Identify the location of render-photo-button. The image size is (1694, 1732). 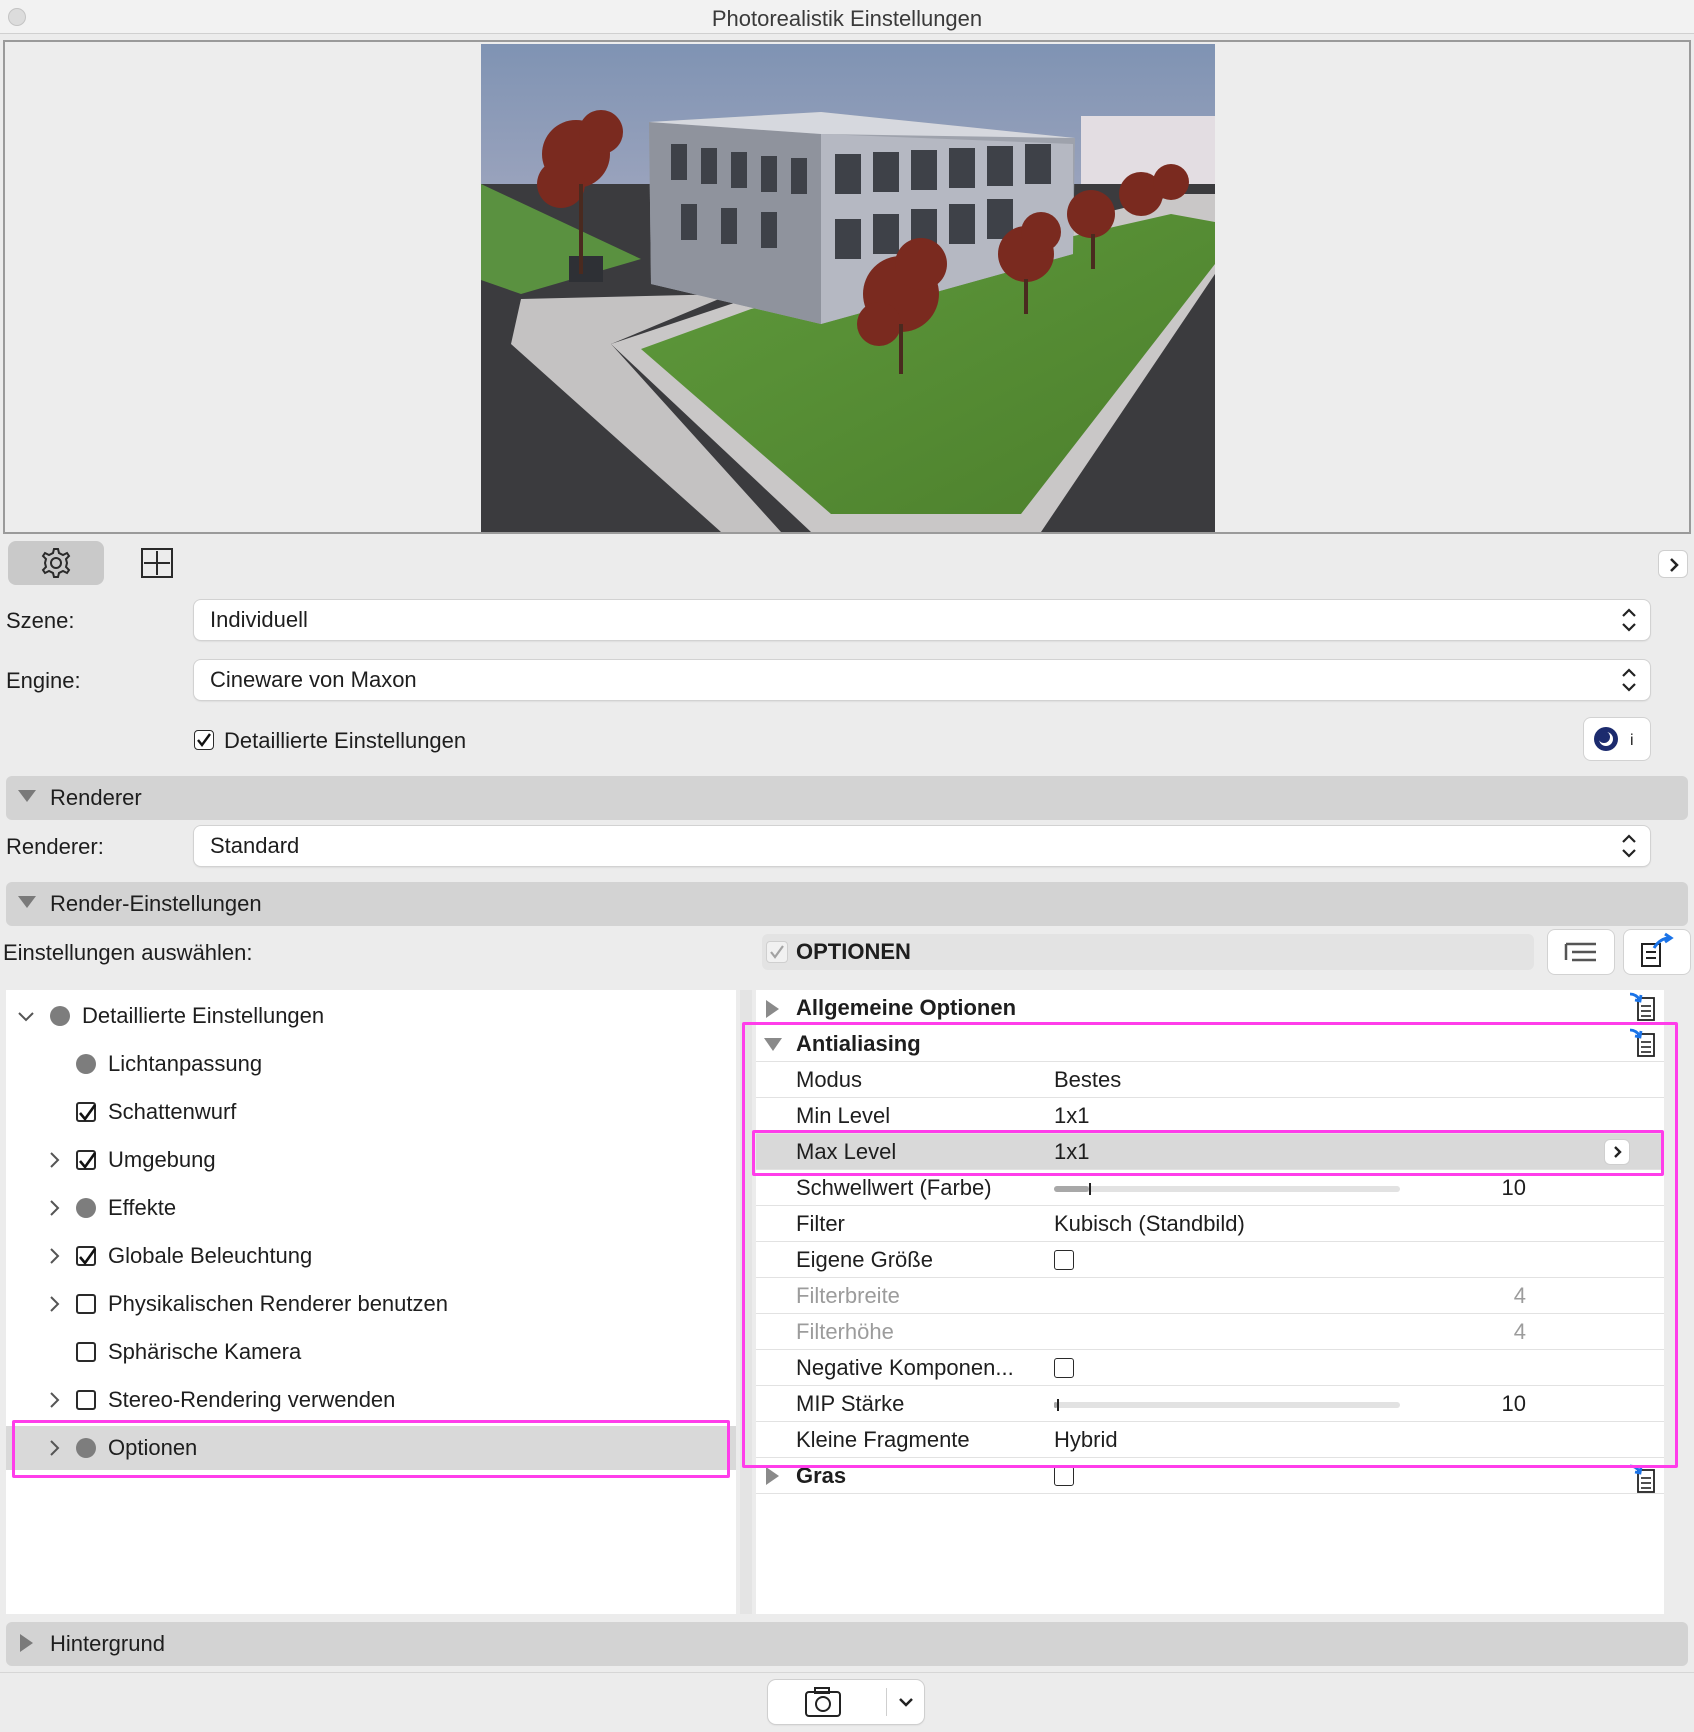
(846, 1702).